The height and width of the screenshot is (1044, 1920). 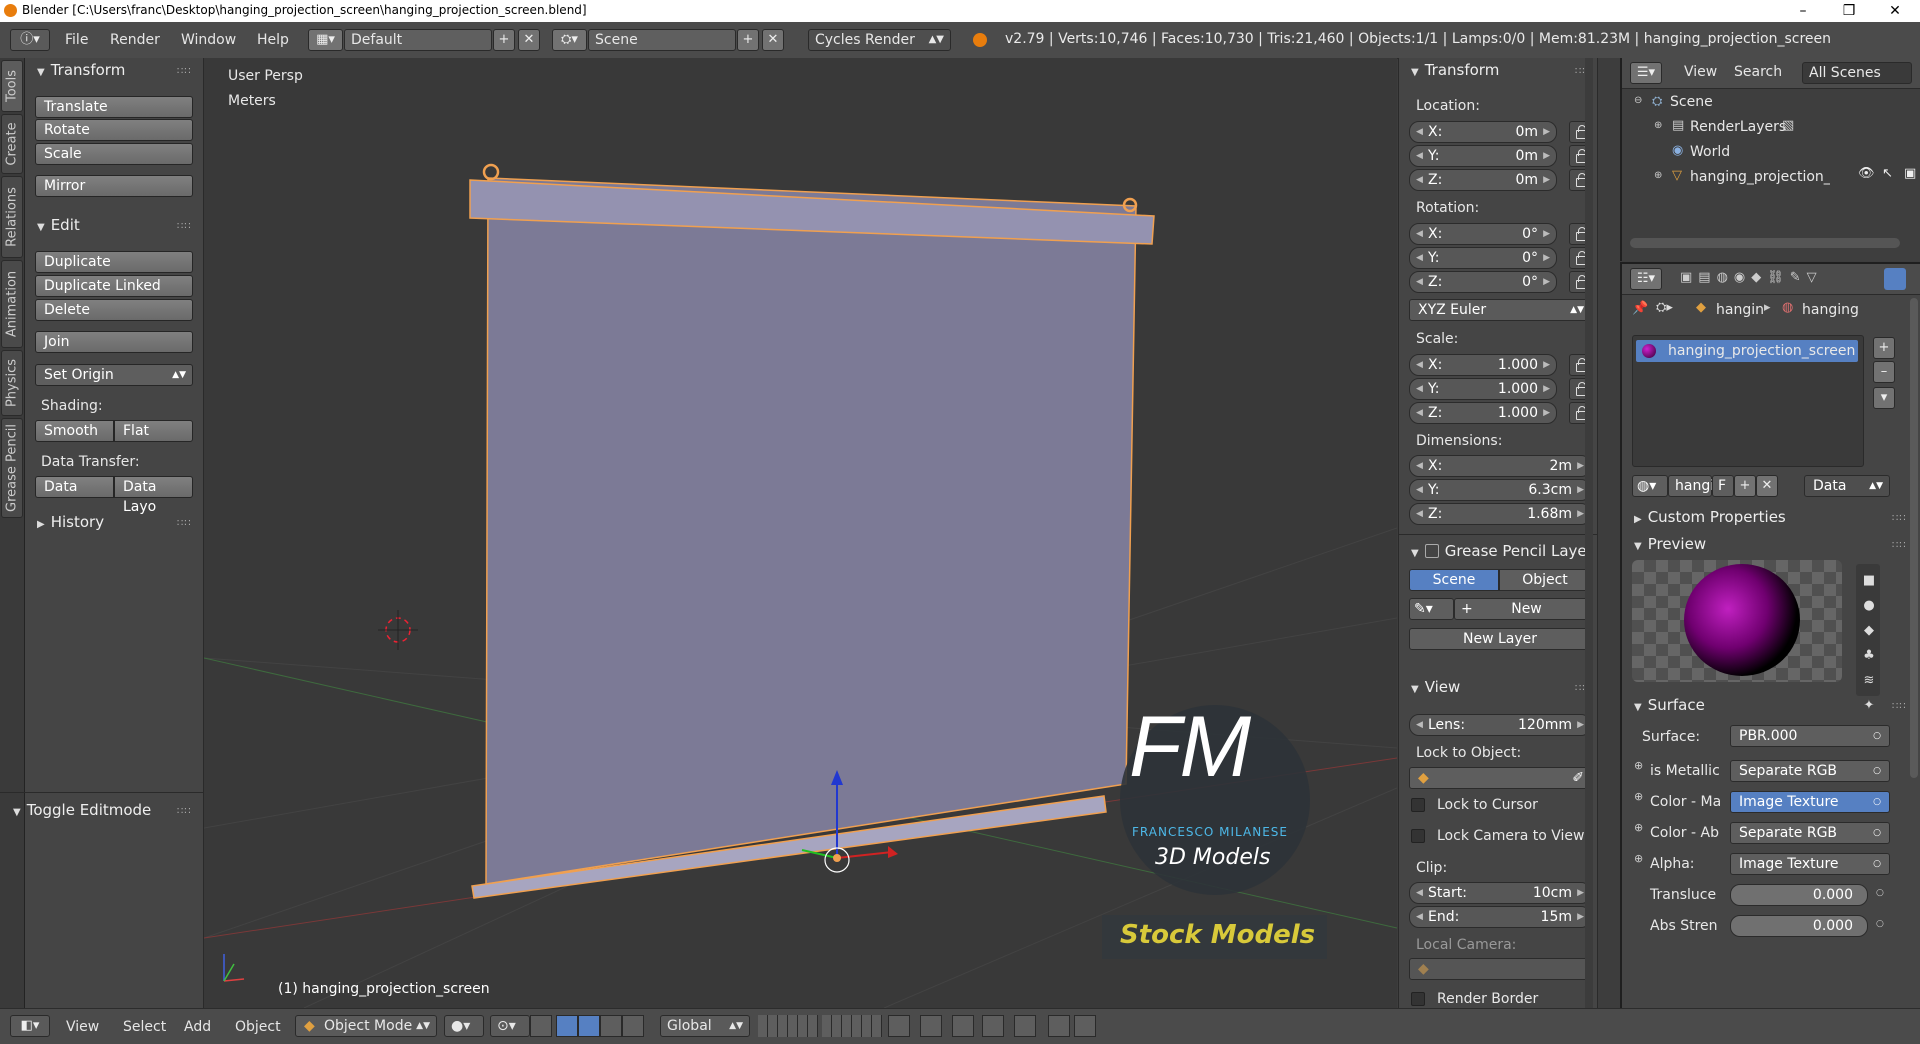 I want to click on render-animation-icon, so click(x=1085, y=1026).